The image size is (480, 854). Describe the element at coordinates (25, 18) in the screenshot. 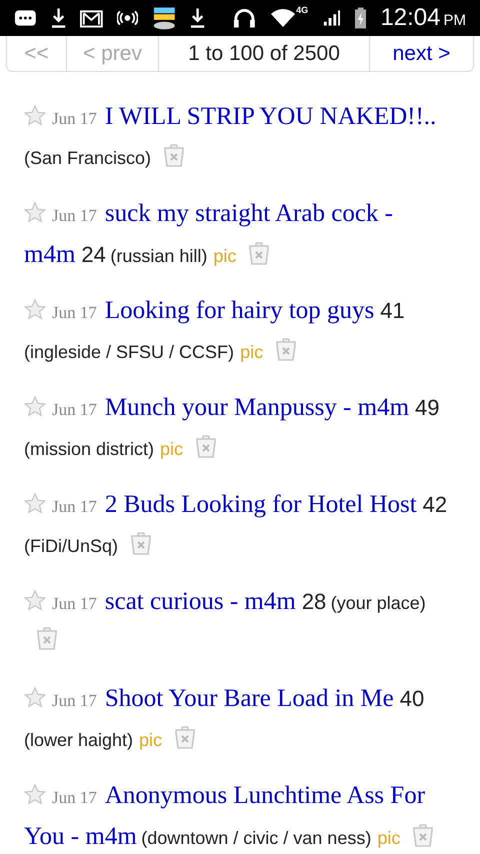

I see `message-icon` at that location.